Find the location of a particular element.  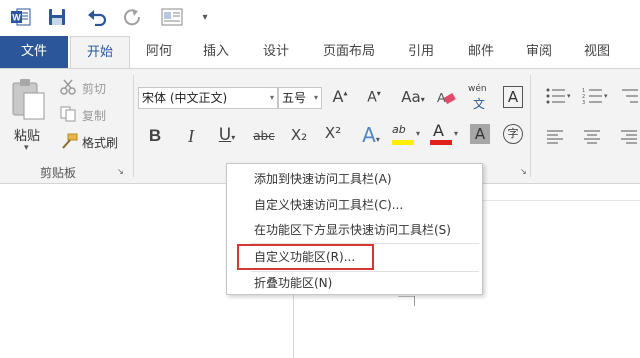

character-border-button: A is located at coordinates (513, 97).